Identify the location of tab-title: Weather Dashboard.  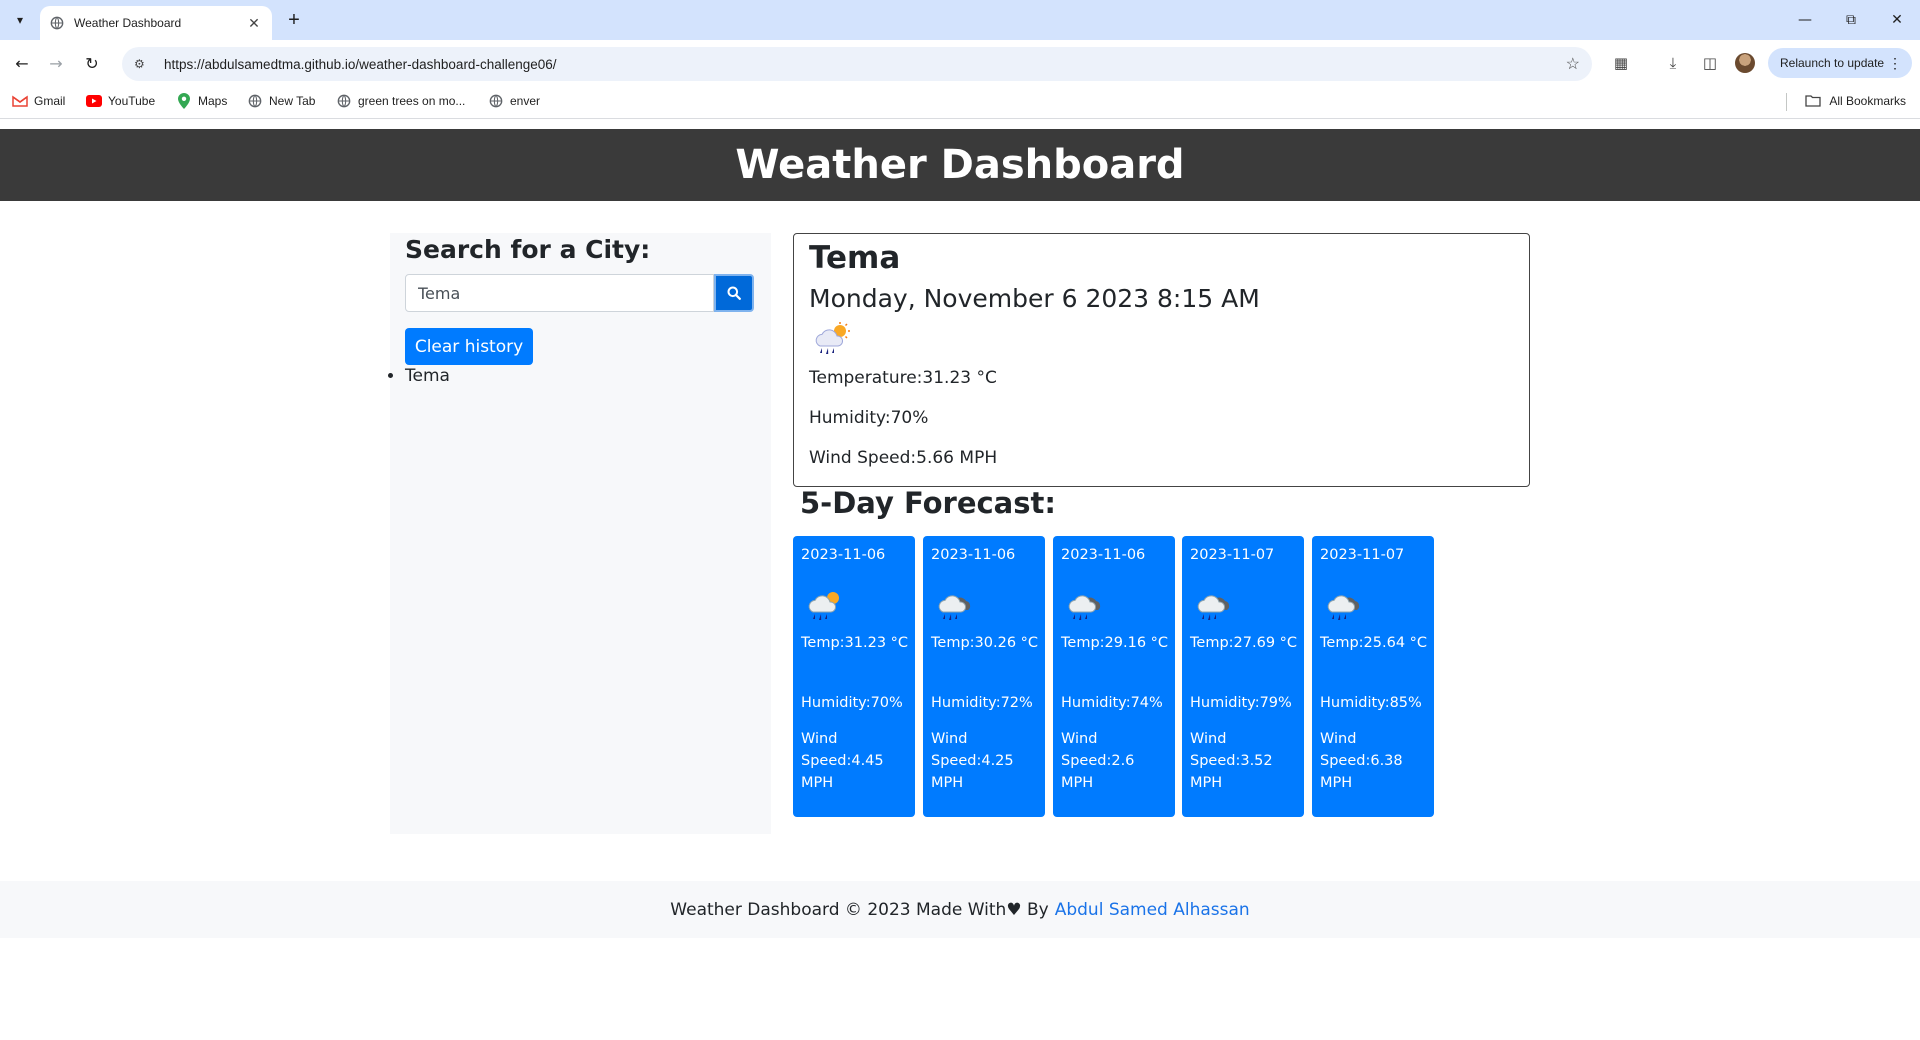
(128, 23).